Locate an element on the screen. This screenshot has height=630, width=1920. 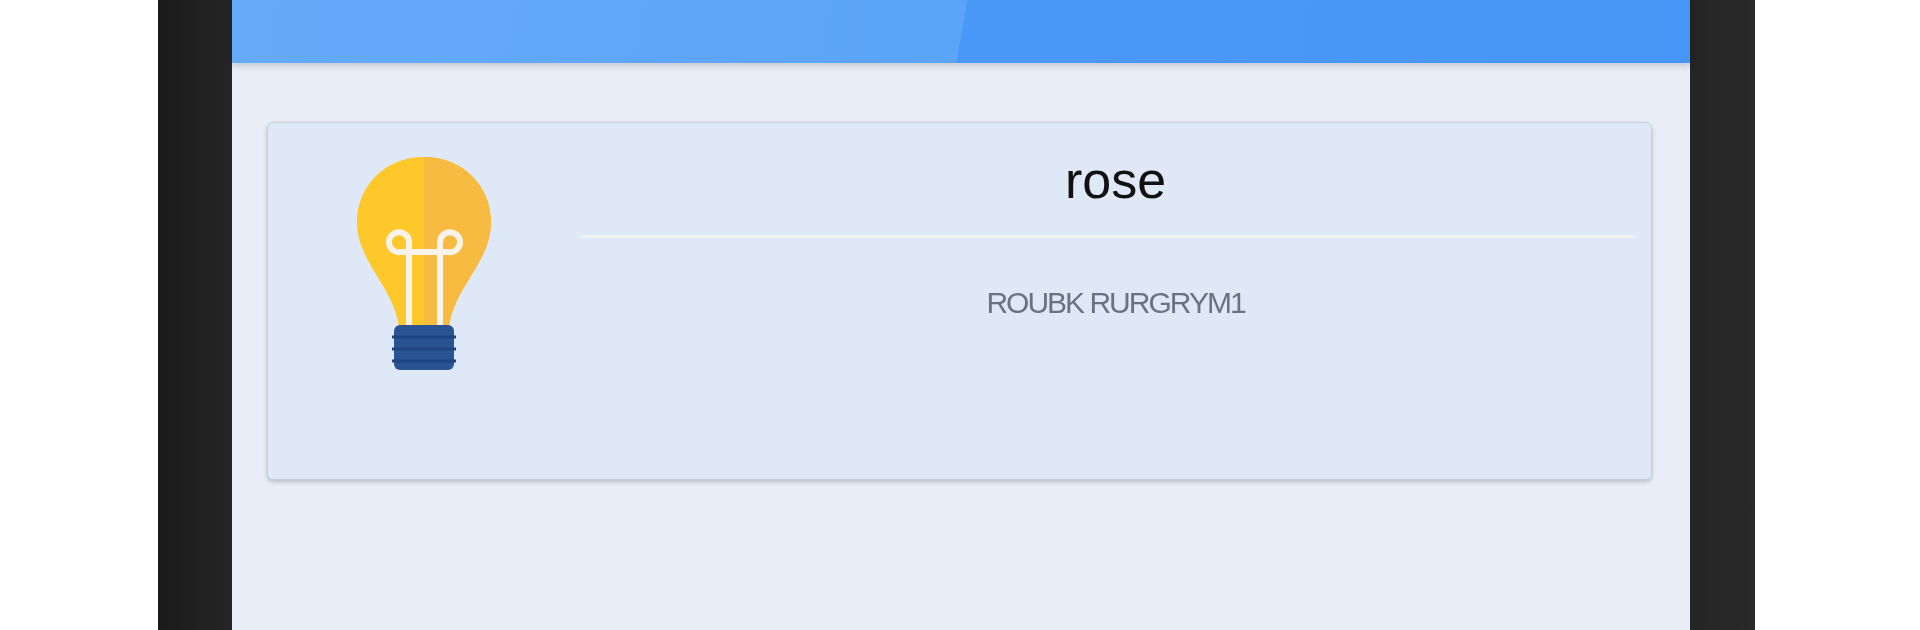
item-subtitle: ROUBK RURGRYM1 is located at coordinates (1115, 302).